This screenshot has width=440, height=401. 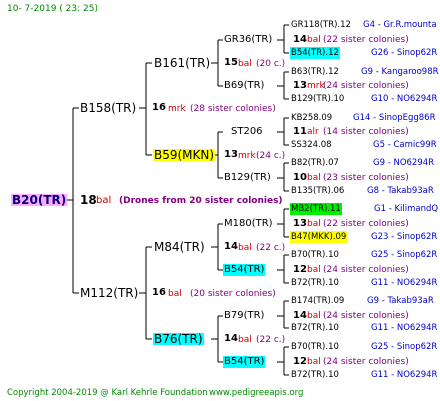 I want to click on l3-mark-3: alr, so click(x=313, y=132).